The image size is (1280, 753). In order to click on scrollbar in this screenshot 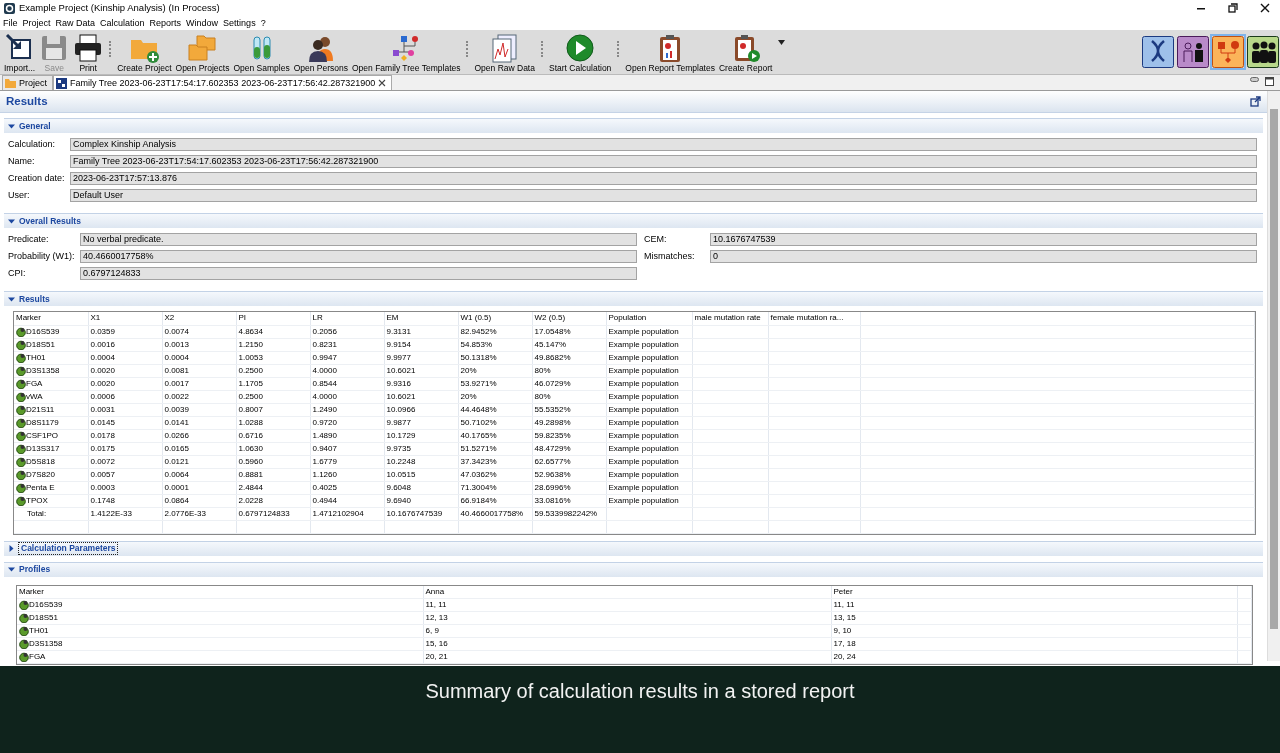, I will do `click(1273, 376)`.